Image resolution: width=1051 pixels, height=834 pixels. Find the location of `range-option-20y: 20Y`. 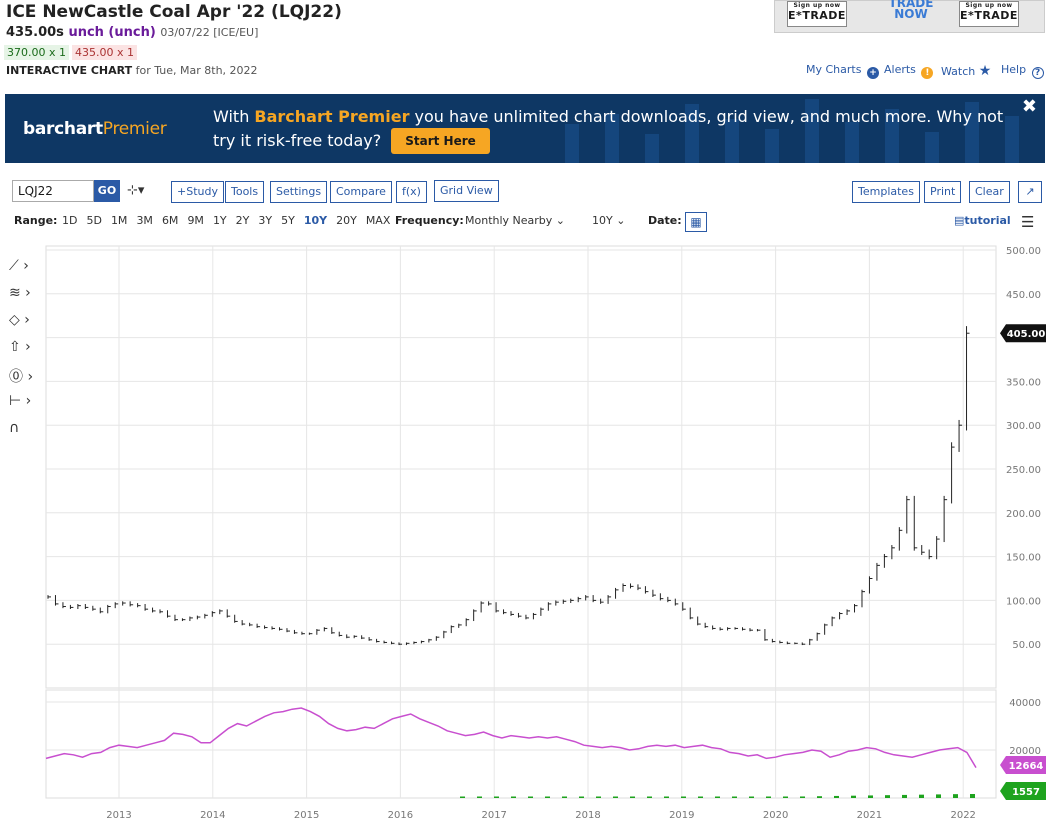

range-option-20y: 20Y is located at coordinates (346, 220).